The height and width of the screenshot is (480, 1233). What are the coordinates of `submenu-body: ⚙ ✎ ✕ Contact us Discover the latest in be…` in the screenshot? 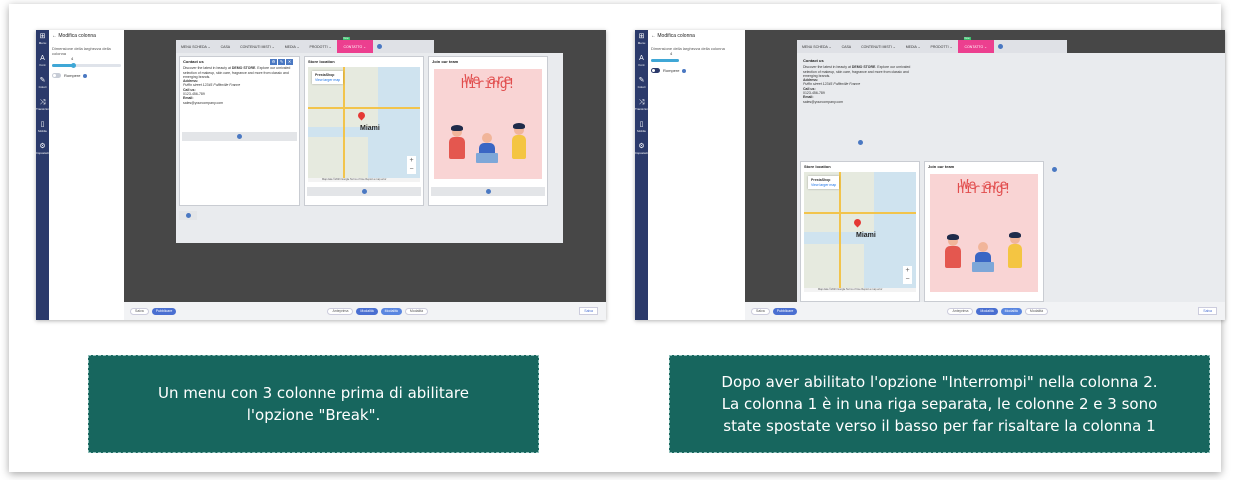 It's located at (369, 148).